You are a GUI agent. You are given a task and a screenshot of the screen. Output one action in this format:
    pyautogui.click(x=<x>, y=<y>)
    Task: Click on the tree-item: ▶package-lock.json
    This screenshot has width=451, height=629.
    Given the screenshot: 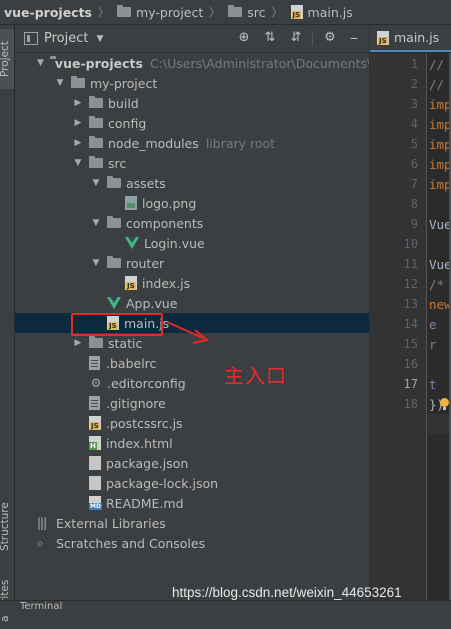 What is the action you would take?
    pyautogui.click(x=192, y=483)
    